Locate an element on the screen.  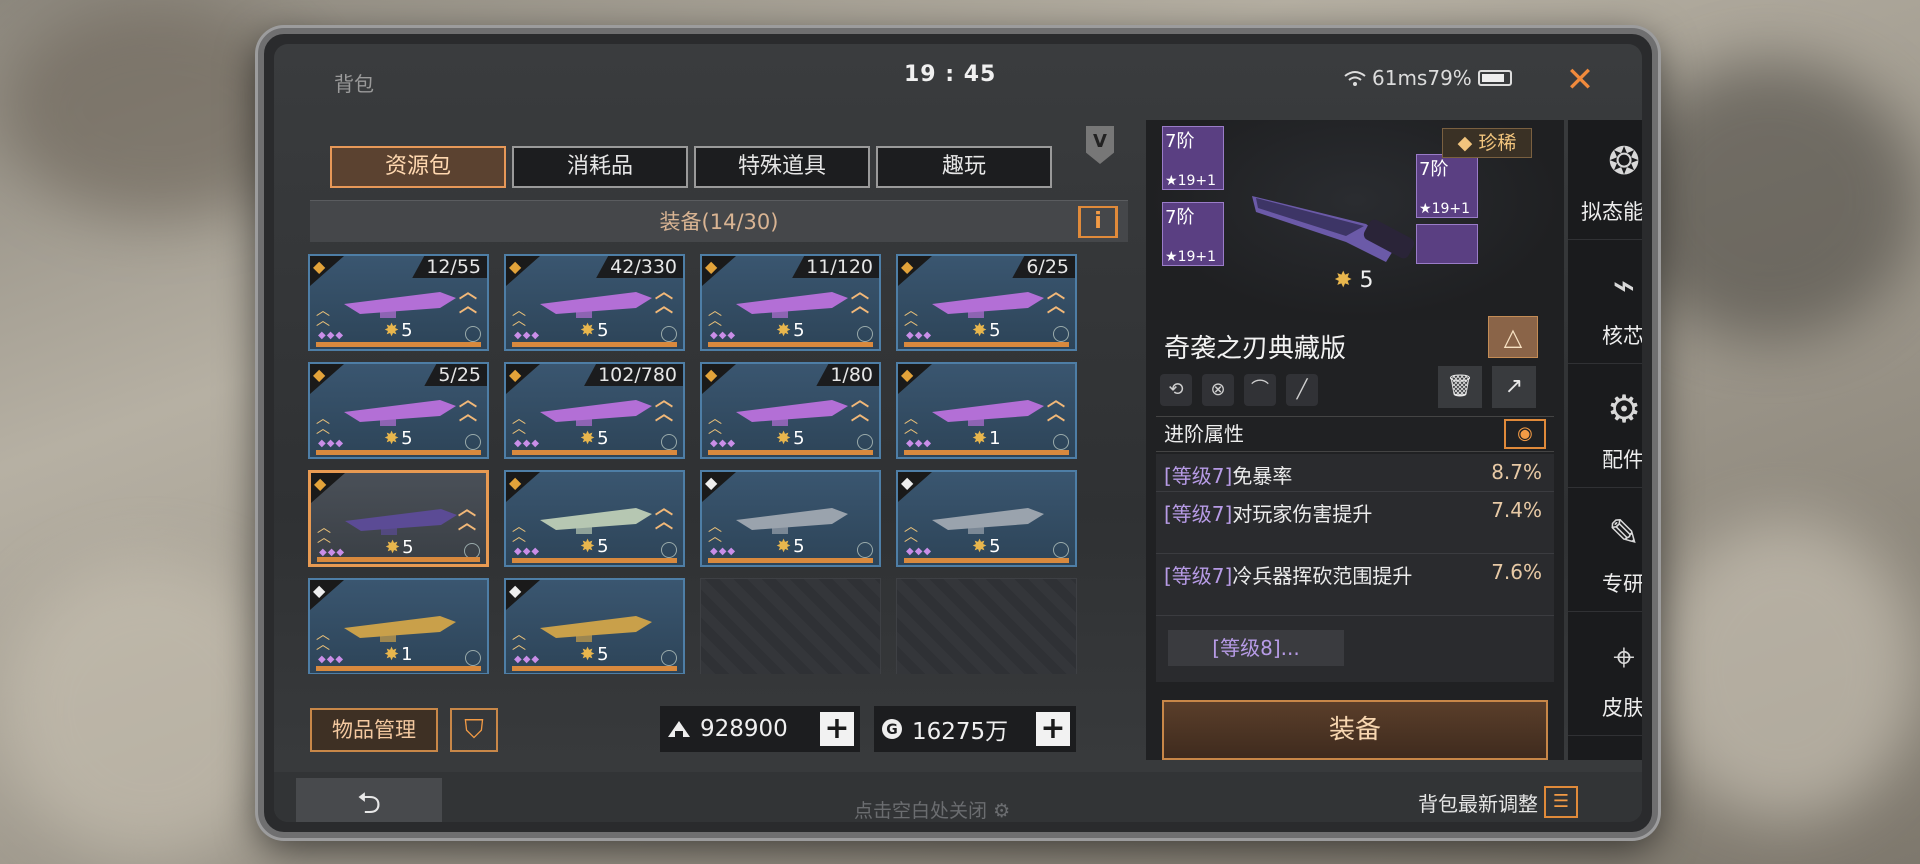
battery-icon is located at coordinates (1494, 78).